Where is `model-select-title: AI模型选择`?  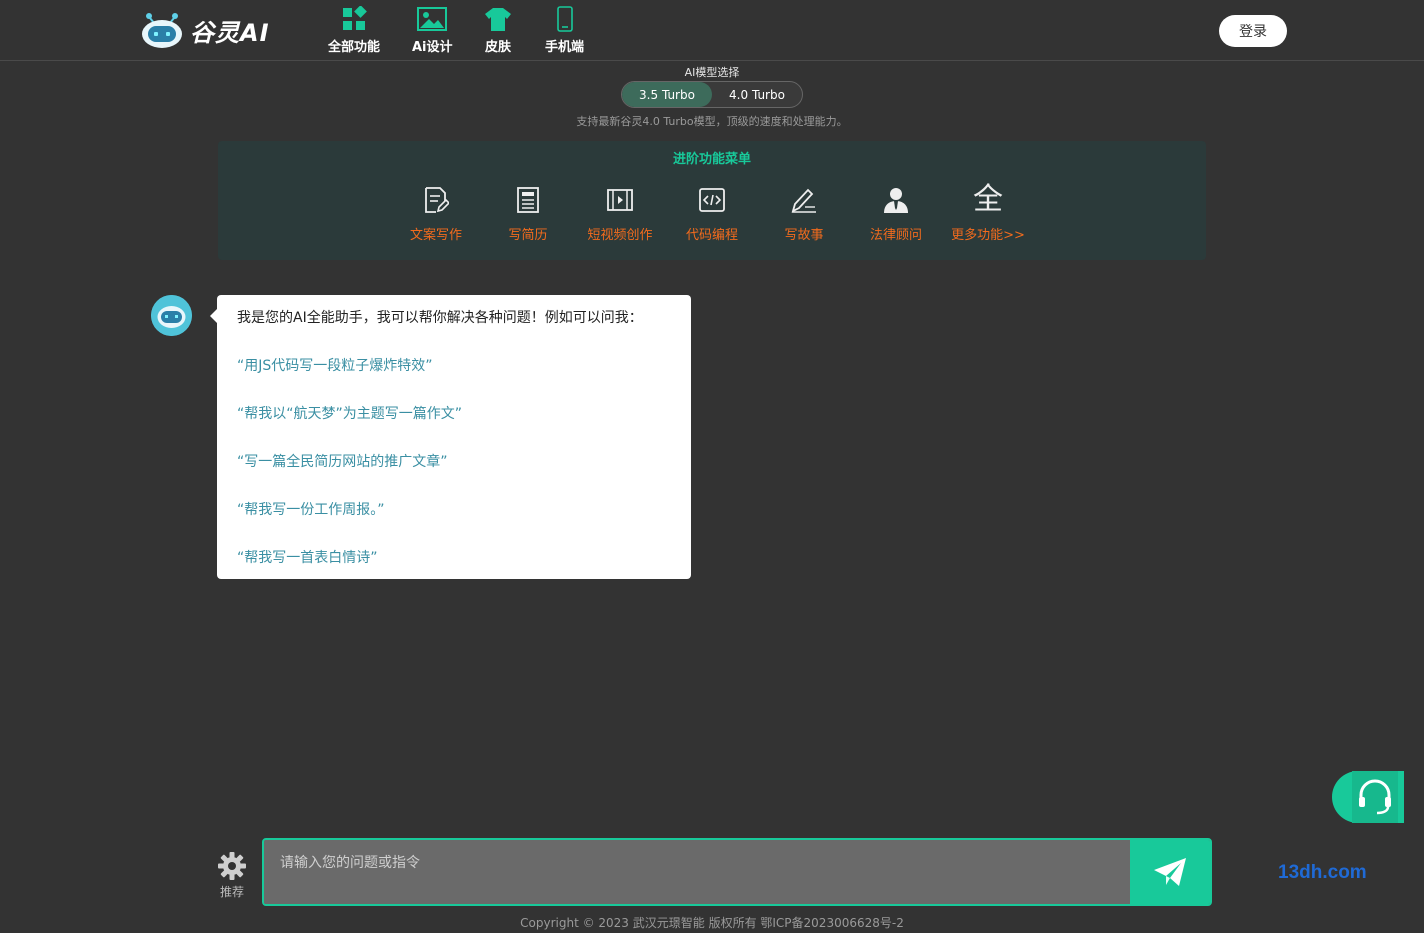
model-select-title: AI模型选择 is located at coordinates (712, 72).